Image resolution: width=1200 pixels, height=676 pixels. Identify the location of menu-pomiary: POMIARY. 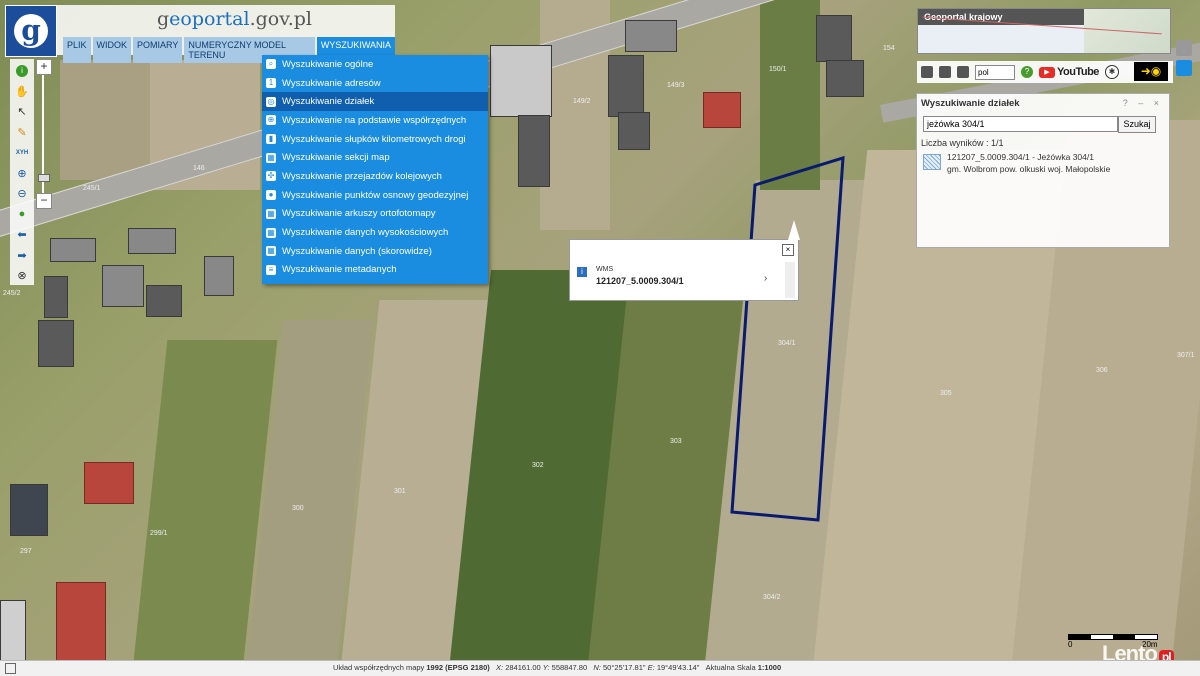
(158, 50).